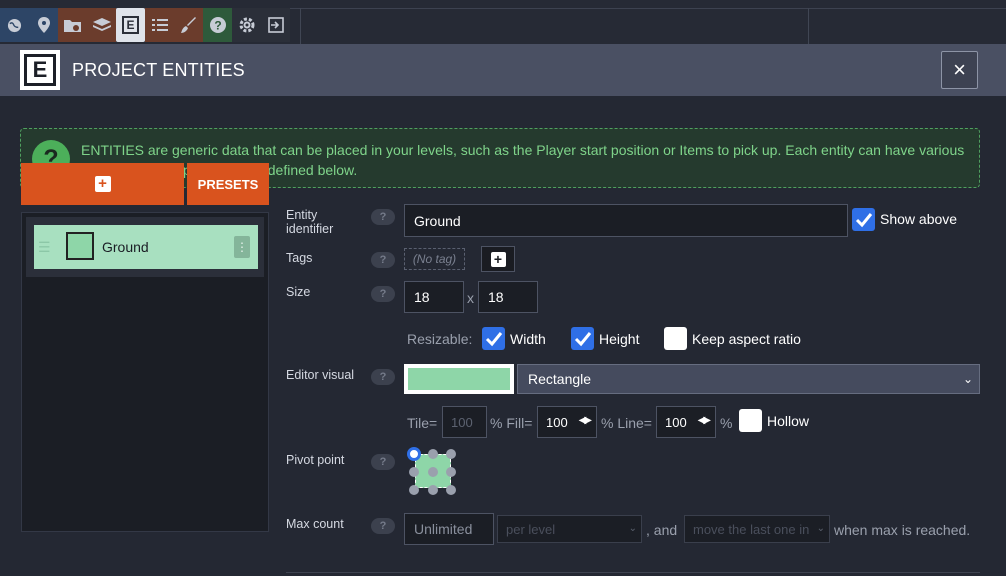 This screenshot has height=576, width=1006. I want to click on fill-value: 100, so click(557, 422).